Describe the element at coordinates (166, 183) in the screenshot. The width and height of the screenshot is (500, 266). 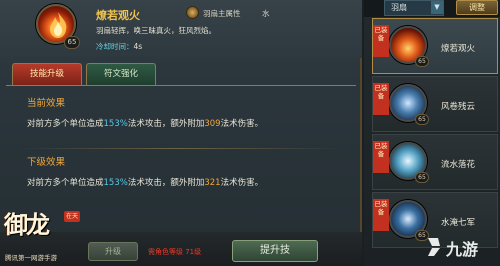
I see `next-effect-part2: 法术攻击，额外附加` at that location.